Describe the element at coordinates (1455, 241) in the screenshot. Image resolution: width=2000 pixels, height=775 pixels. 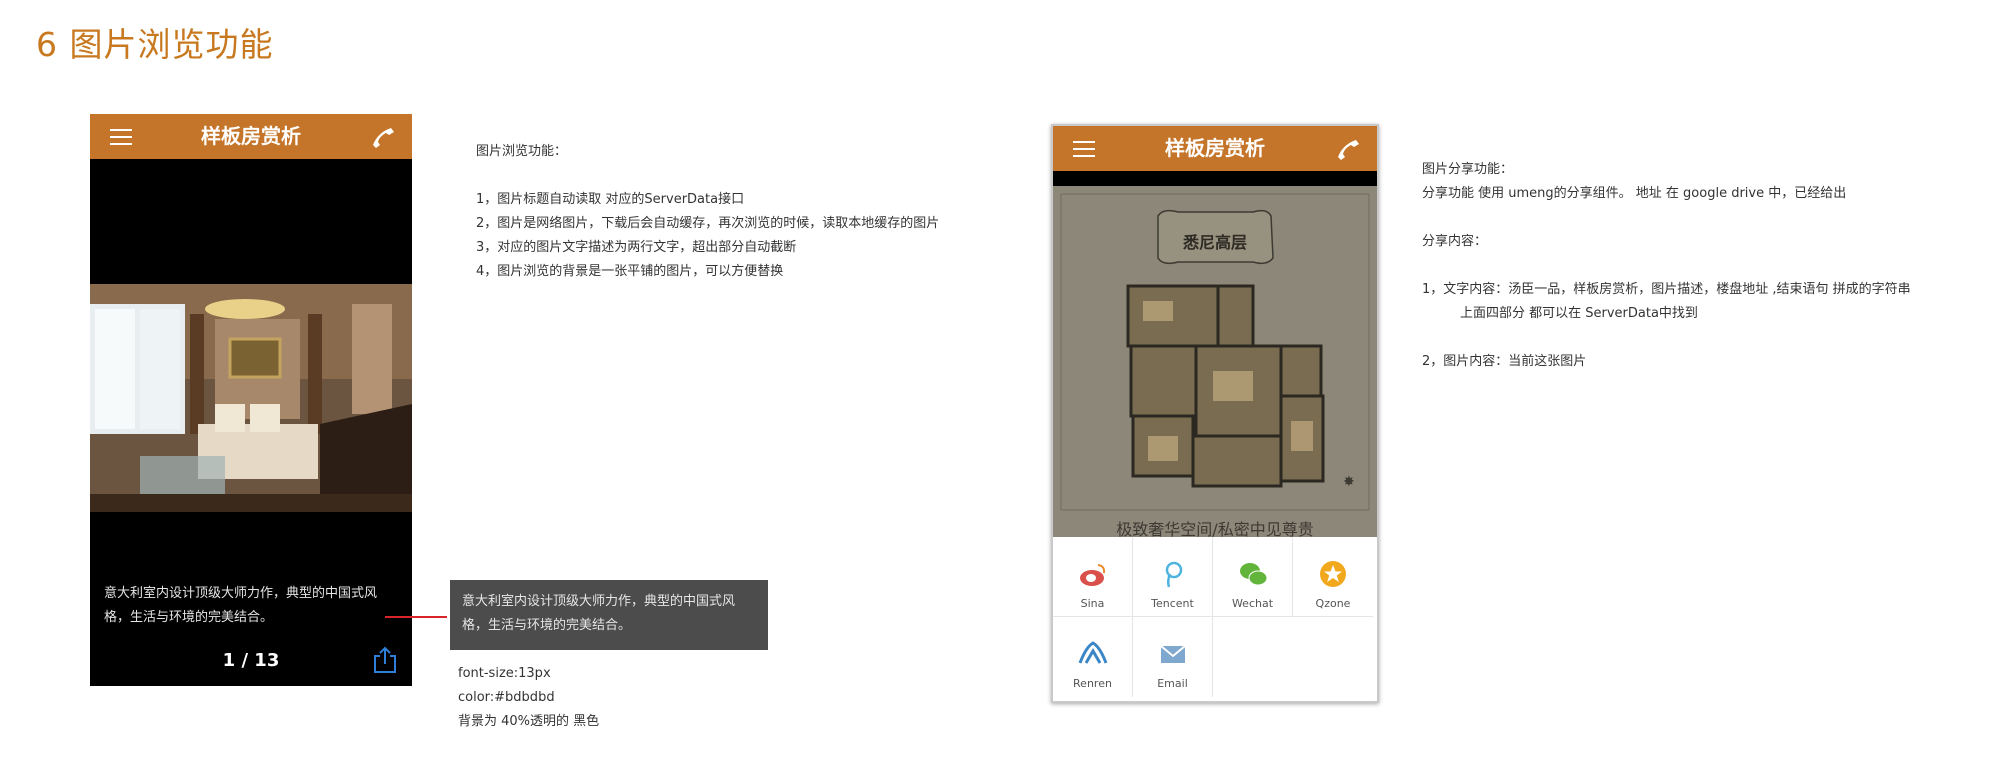
I see `description-subtitle: 分享内容：` at that location.